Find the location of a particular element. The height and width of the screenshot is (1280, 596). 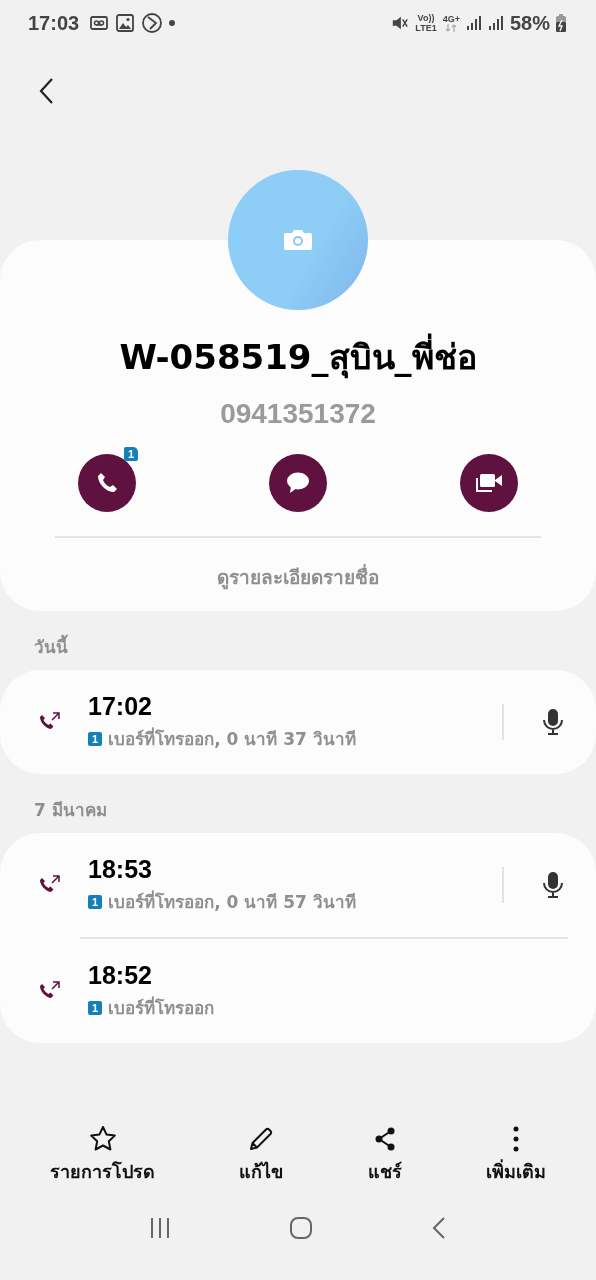

call-time: 18:52 is located at coordinates (120, 975).